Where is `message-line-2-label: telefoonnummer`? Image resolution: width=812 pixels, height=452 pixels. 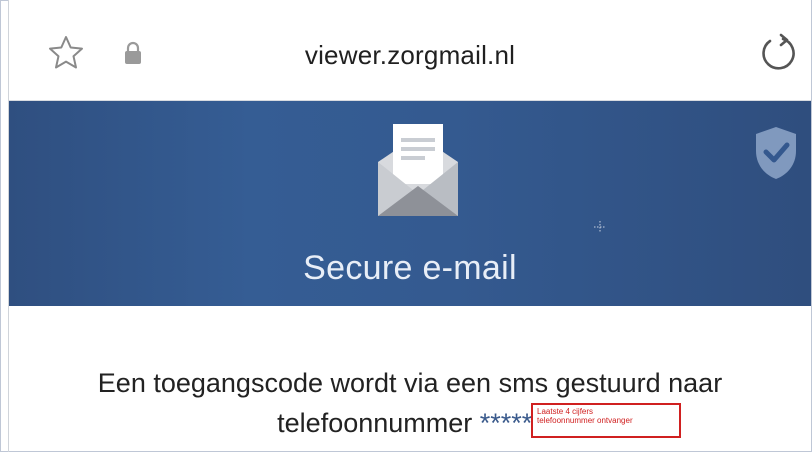
message-line-2-label: telefoonnummer is located at coordinates (375, 423).